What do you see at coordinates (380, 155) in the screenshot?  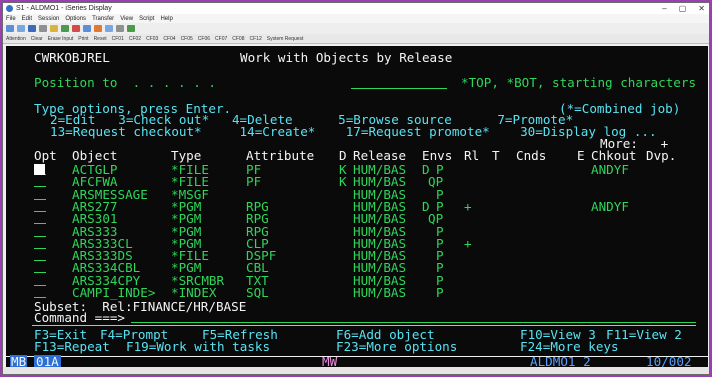 I see `header-release: Release` at bounding box center [380, 155].